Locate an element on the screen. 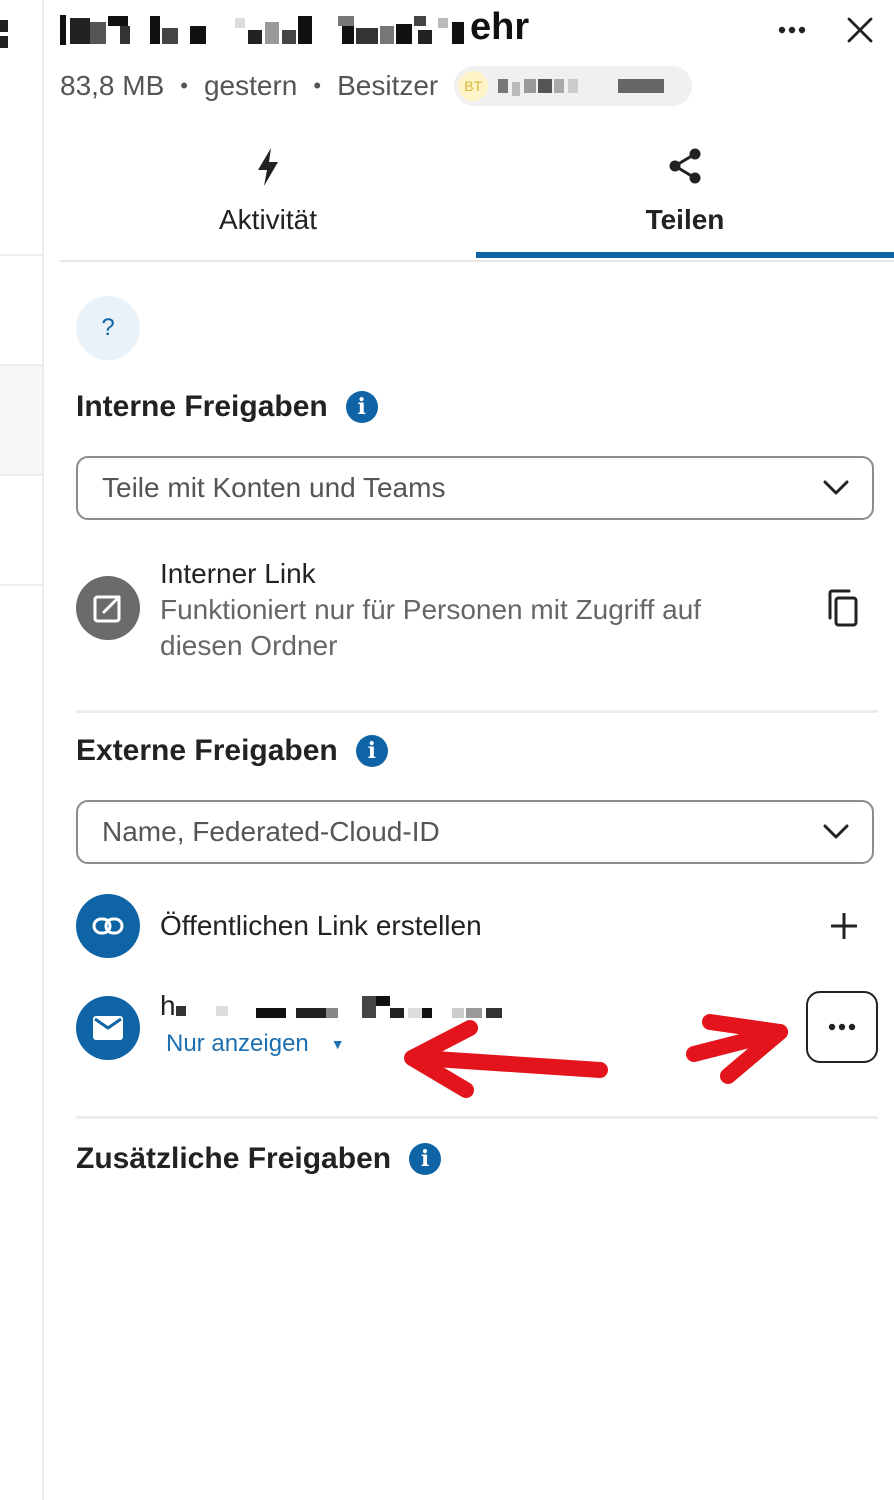  link-icon is located at coordinates (108, 926).